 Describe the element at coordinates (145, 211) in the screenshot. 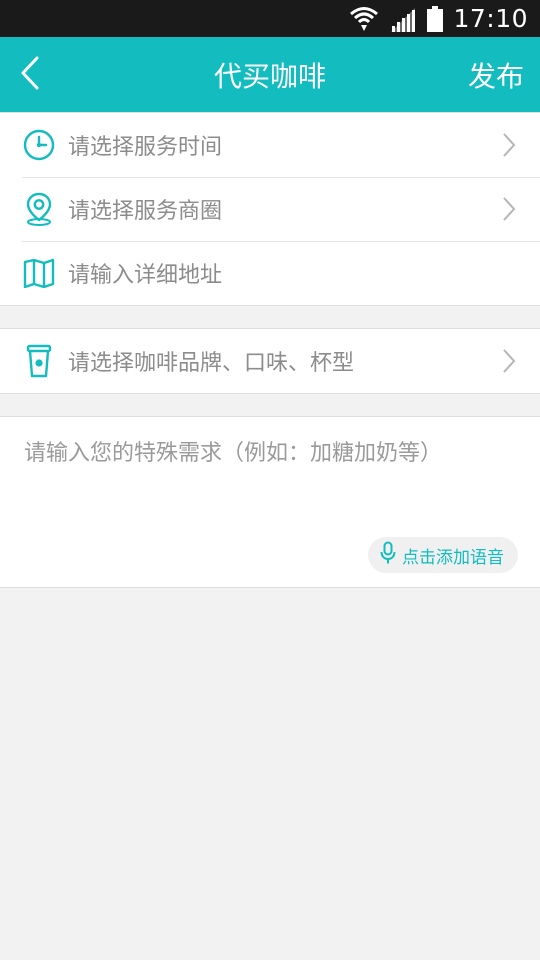

I see `service-area-label: 请选择服务商圈` at that location.